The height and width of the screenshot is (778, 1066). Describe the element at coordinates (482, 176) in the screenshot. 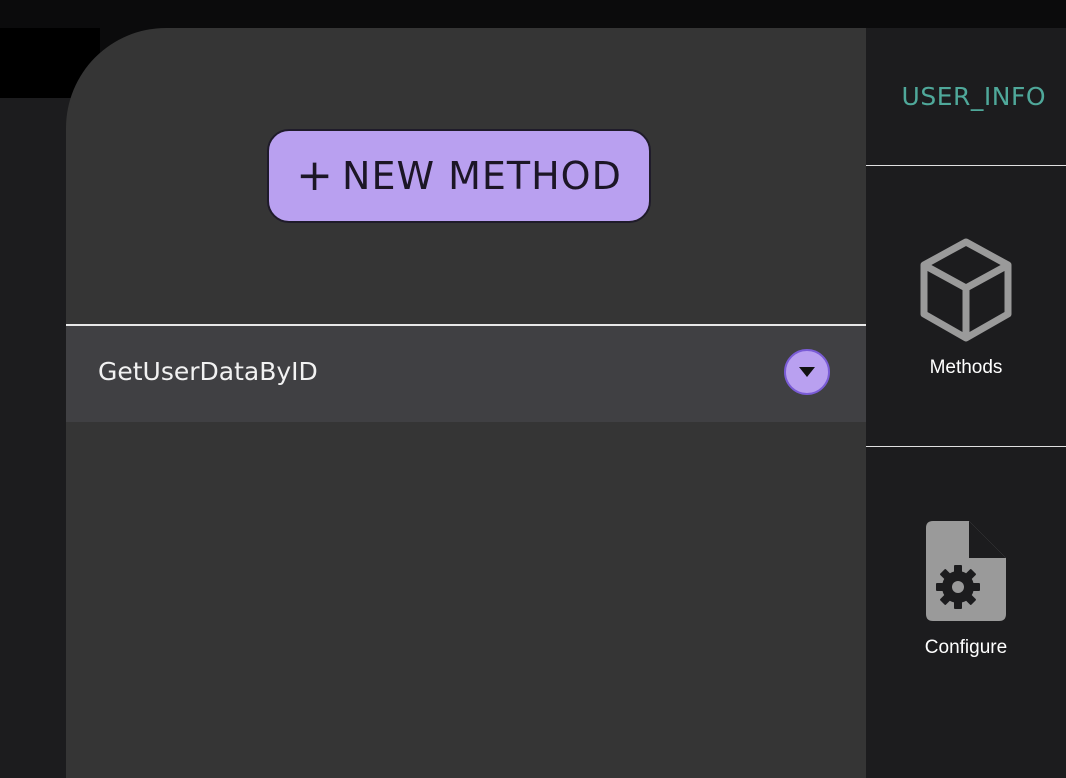

I see `new-method-label: NEW METHOD` at that location.